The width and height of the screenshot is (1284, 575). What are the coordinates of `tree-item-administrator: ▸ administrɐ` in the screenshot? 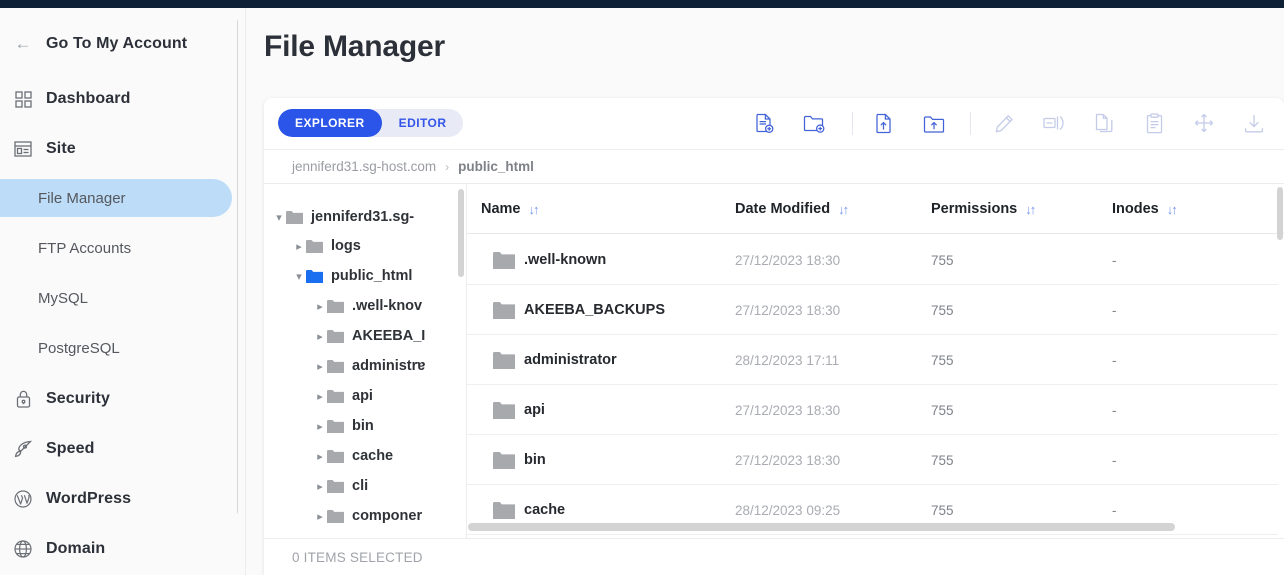 It's located at (365, 366).